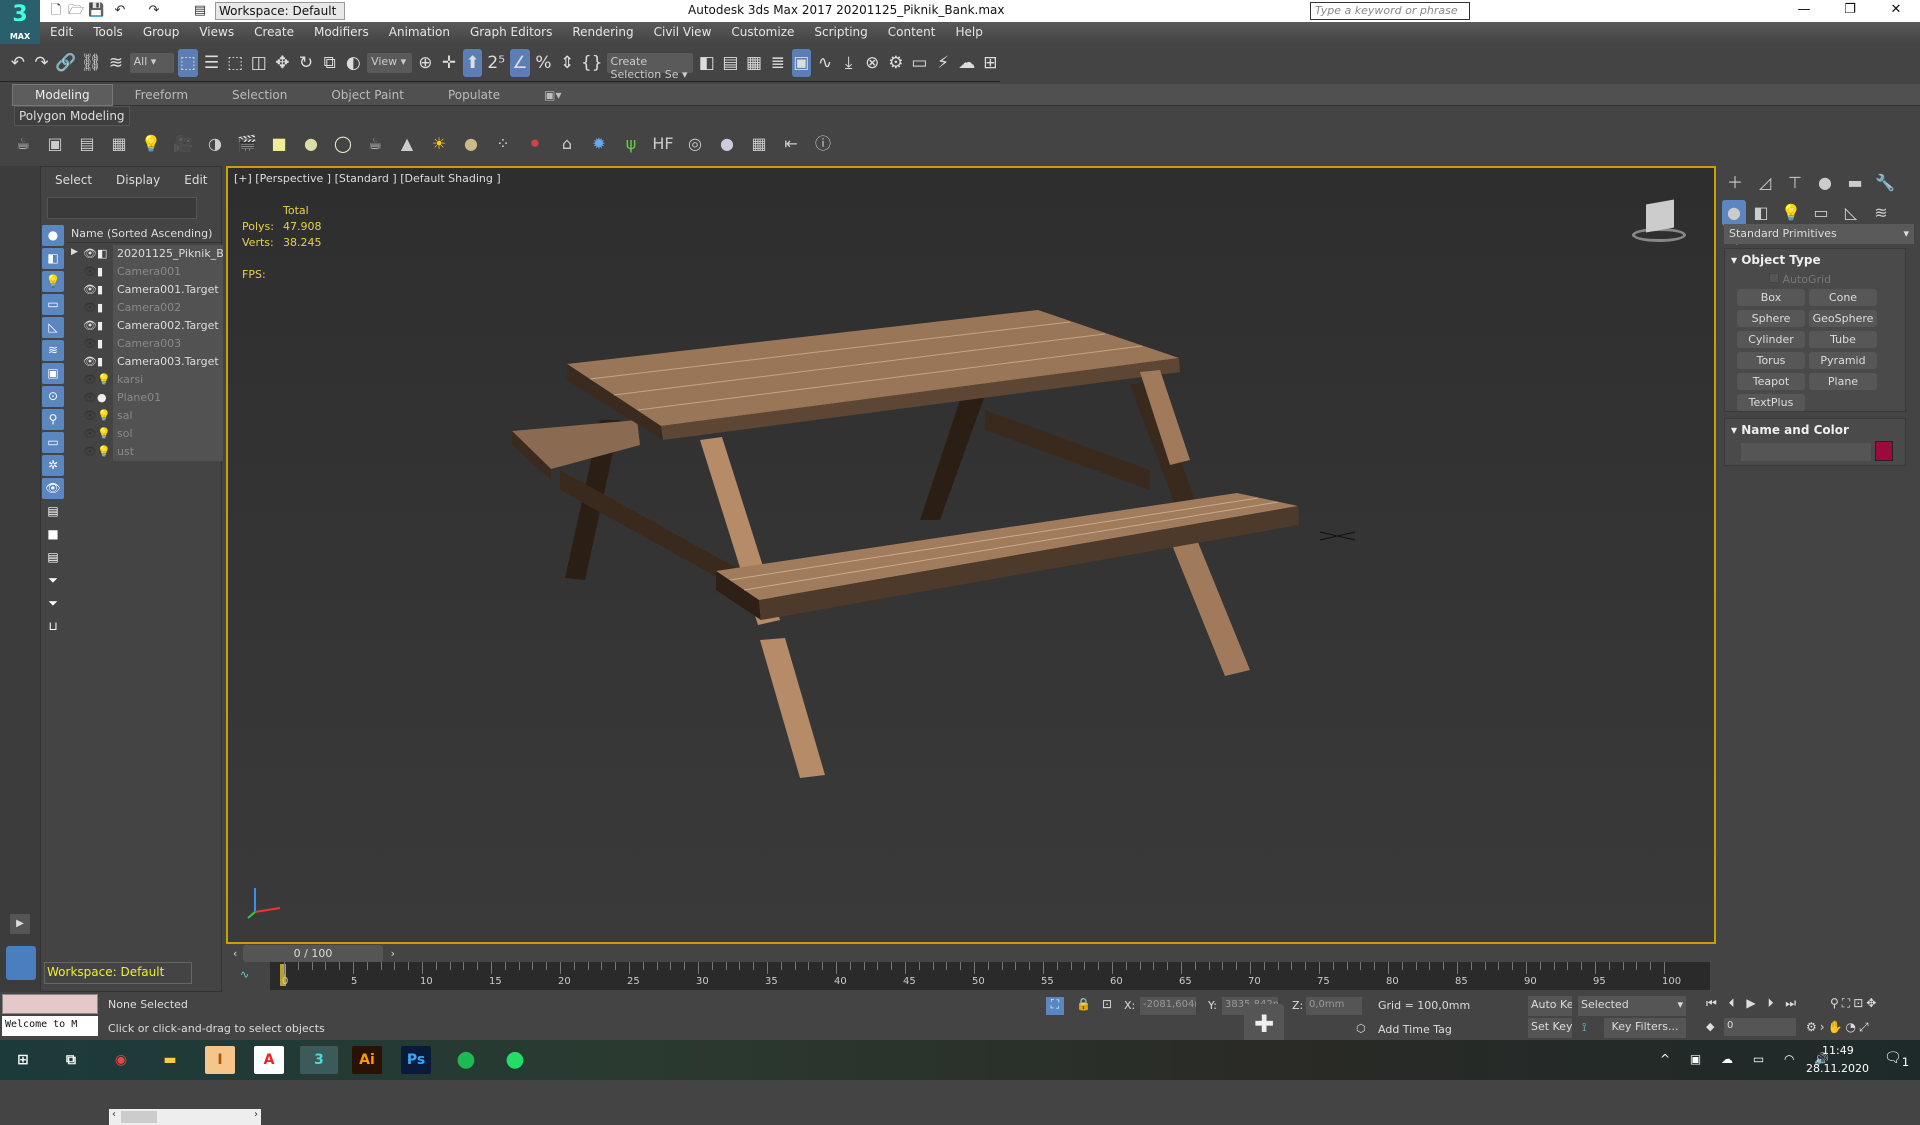 The height and width of the screenshot is (1125, 1920). Describe the element at coordinates (1851, 213) in the screenshot. I see `helpers-icon: ◺` at that location.